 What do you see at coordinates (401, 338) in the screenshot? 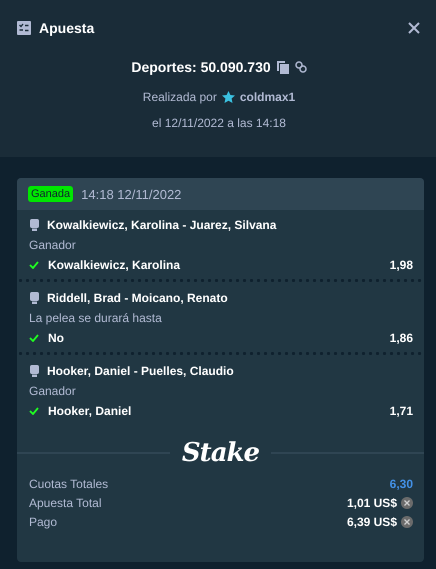
I see `odds-value: 1,86` at bounding box center [401, 338].